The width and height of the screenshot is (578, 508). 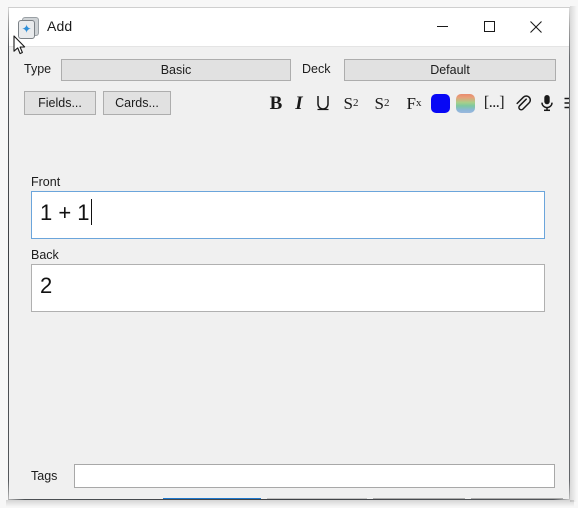 I want to click on front-field-text: 1 + 1, so click(x=66, y=213).